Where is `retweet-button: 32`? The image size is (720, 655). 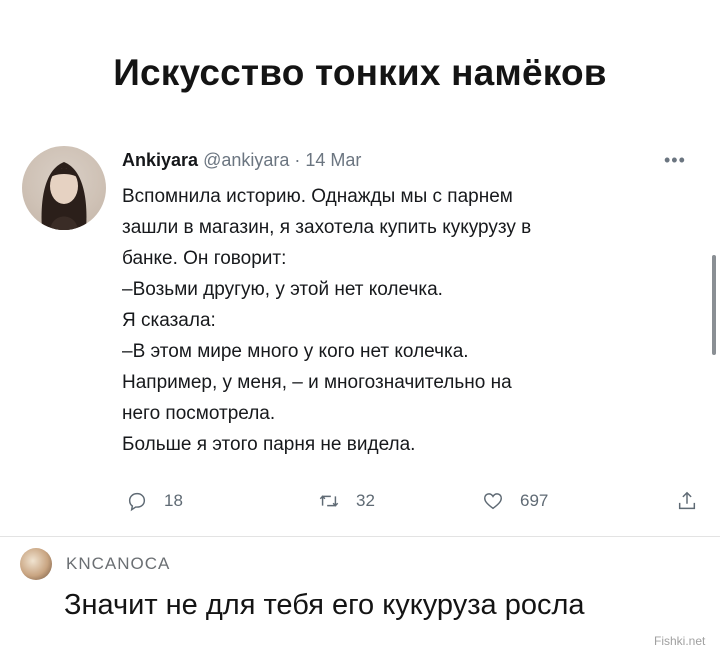
retweet-button: 32 is located at coordinates (346, 501).